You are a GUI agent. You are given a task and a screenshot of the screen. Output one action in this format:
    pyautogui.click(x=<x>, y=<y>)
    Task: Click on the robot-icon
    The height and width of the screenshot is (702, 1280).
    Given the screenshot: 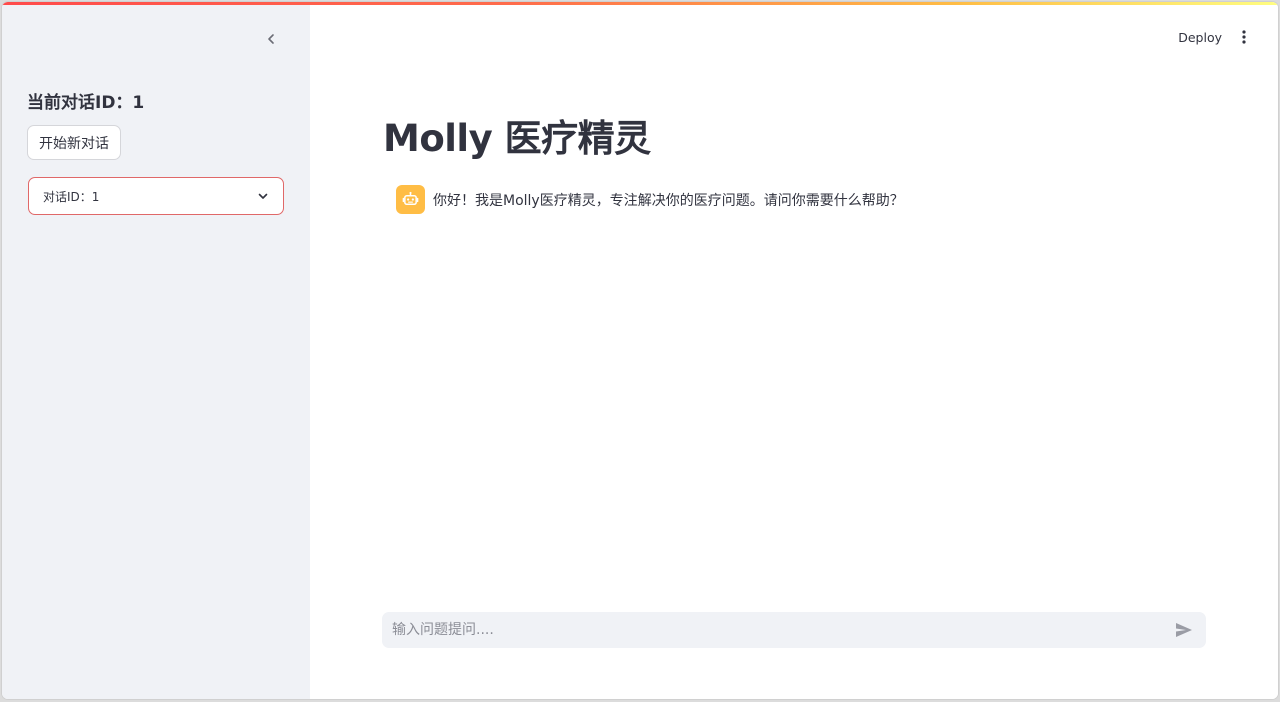 What is the action you would take?
    pyautogui.click(x=410, y=198)
    